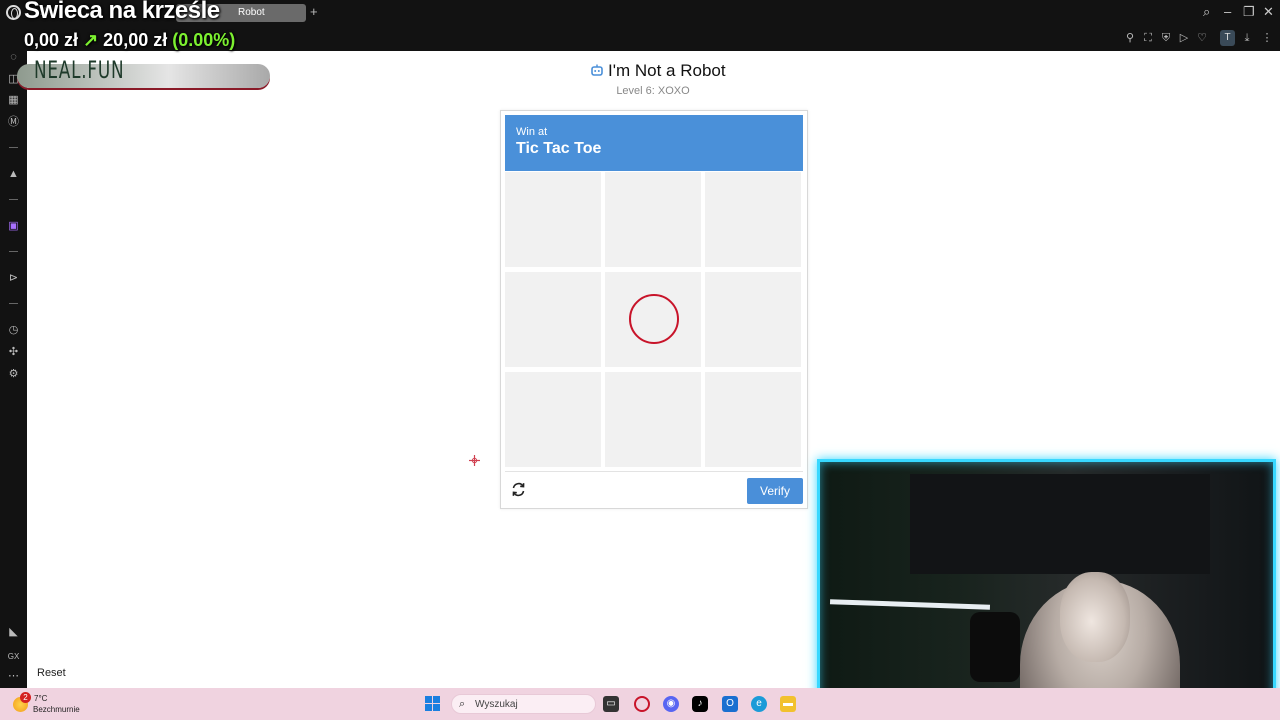  I want to click on menu-icon: ⋮, so click(1267, 38).